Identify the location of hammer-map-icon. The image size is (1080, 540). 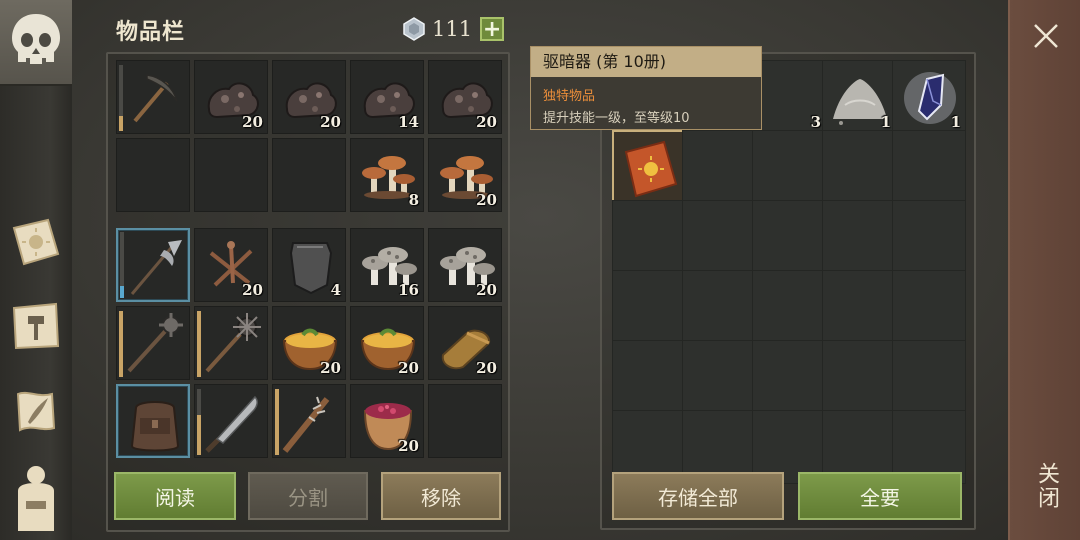
(36, 326).